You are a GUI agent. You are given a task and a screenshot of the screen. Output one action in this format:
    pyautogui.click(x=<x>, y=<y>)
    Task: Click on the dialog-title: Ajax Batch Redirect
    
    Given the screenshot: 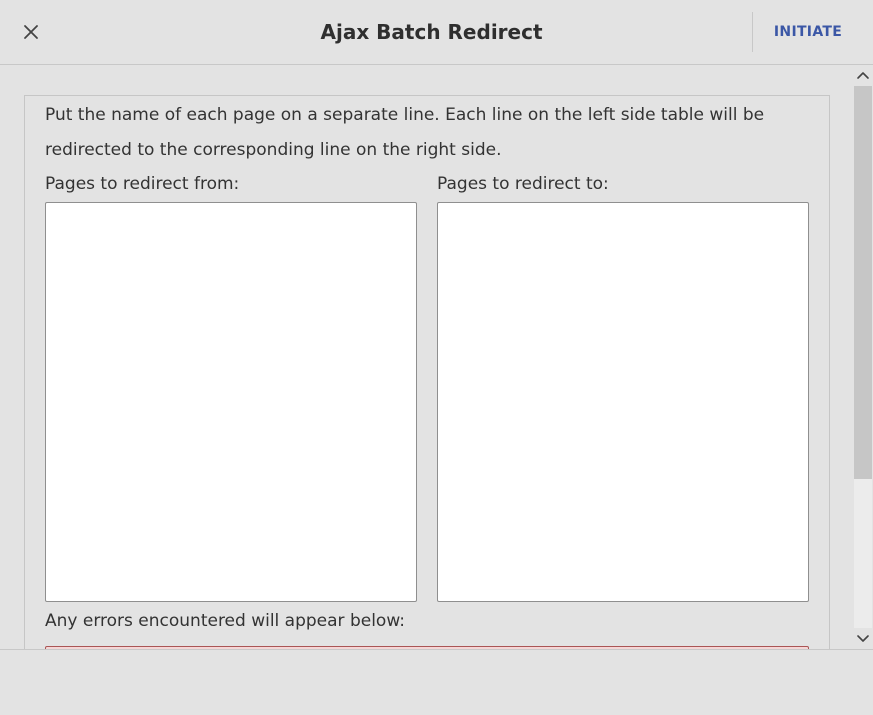 What is the action you would take?
    pyautogui.click(x=431, y=32)
    